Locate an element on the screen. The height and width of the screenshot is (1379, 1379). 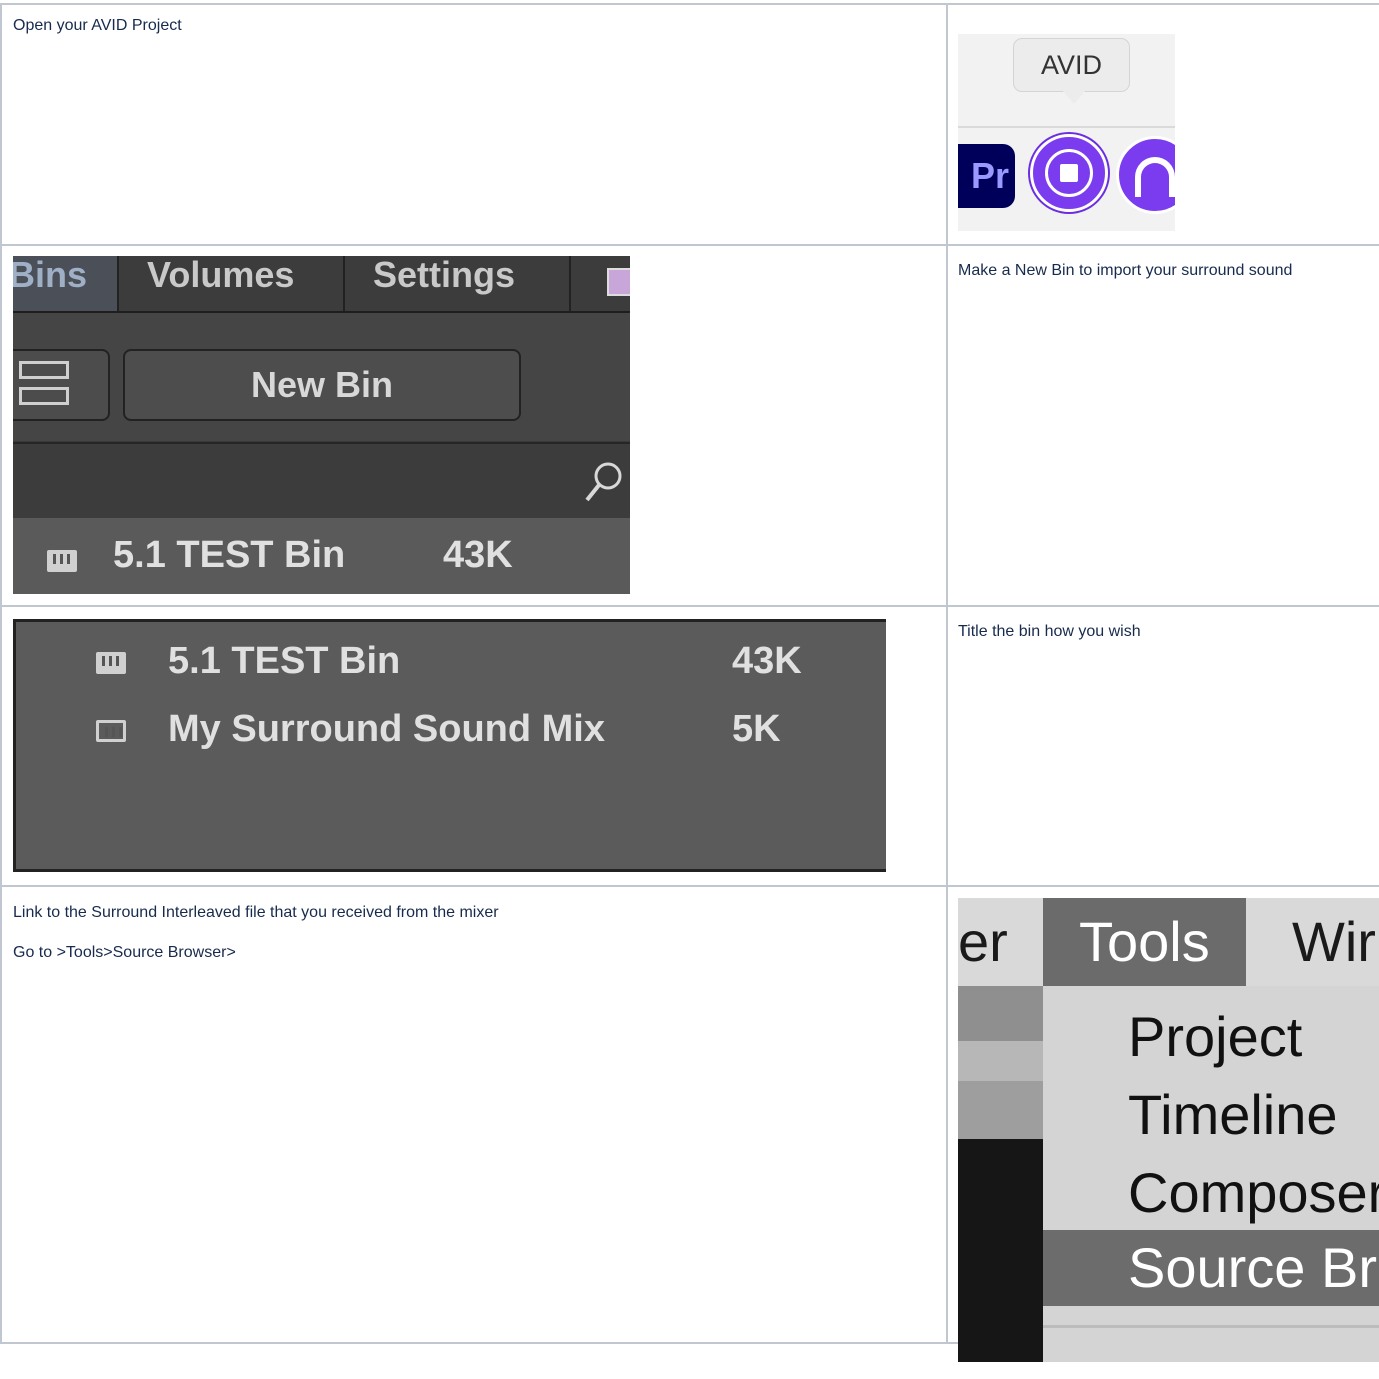
menu-item-source-browser: Source Br is located at coordinates (1211, 1268).